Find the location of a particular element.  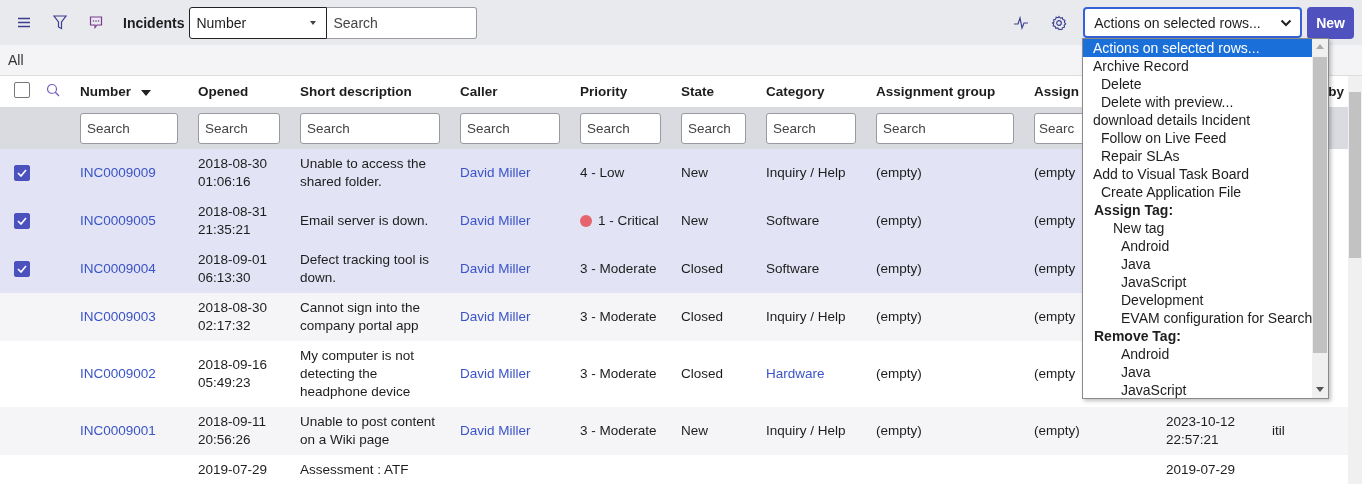

record-link: INC0009004 is located at coordinates (118, 268).